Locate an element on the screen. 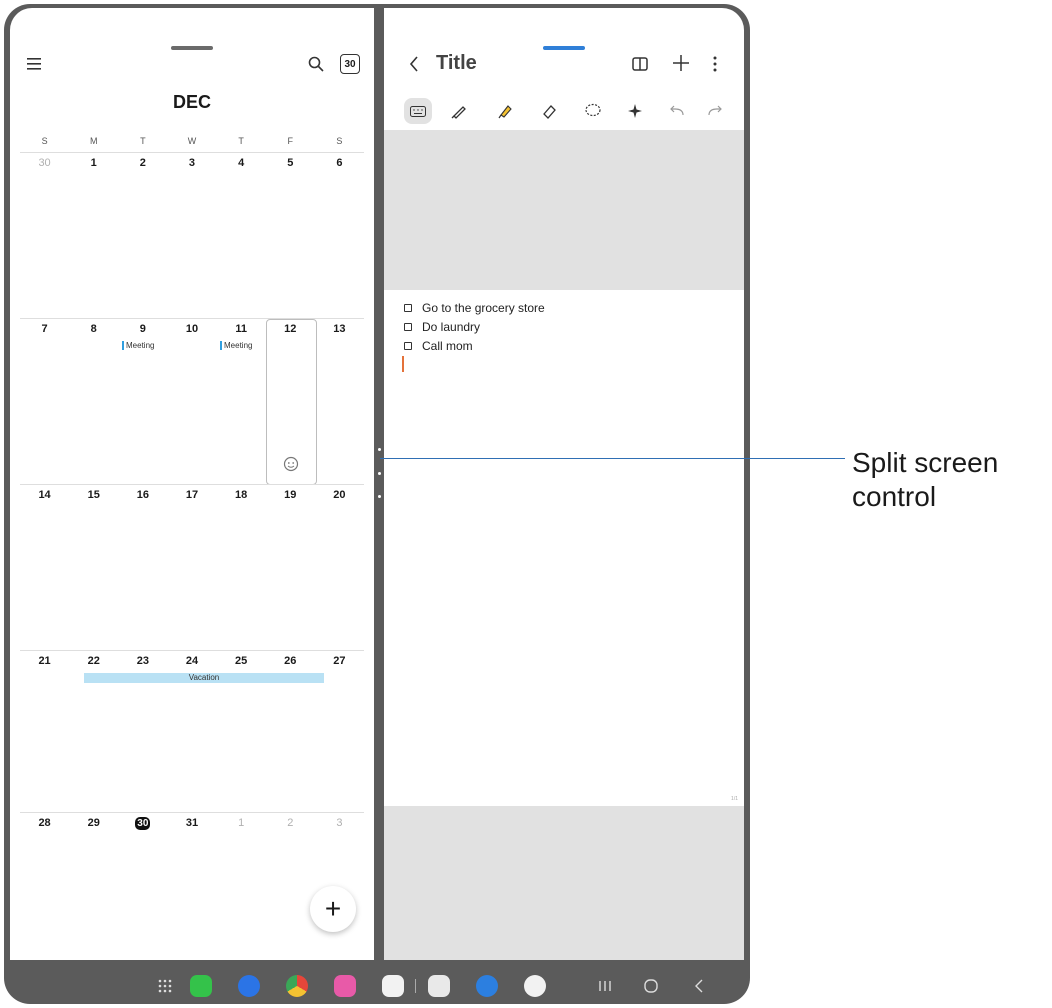 The image size is (1052, 1008). date-cell: 24 is located at coordinates (191, 661).